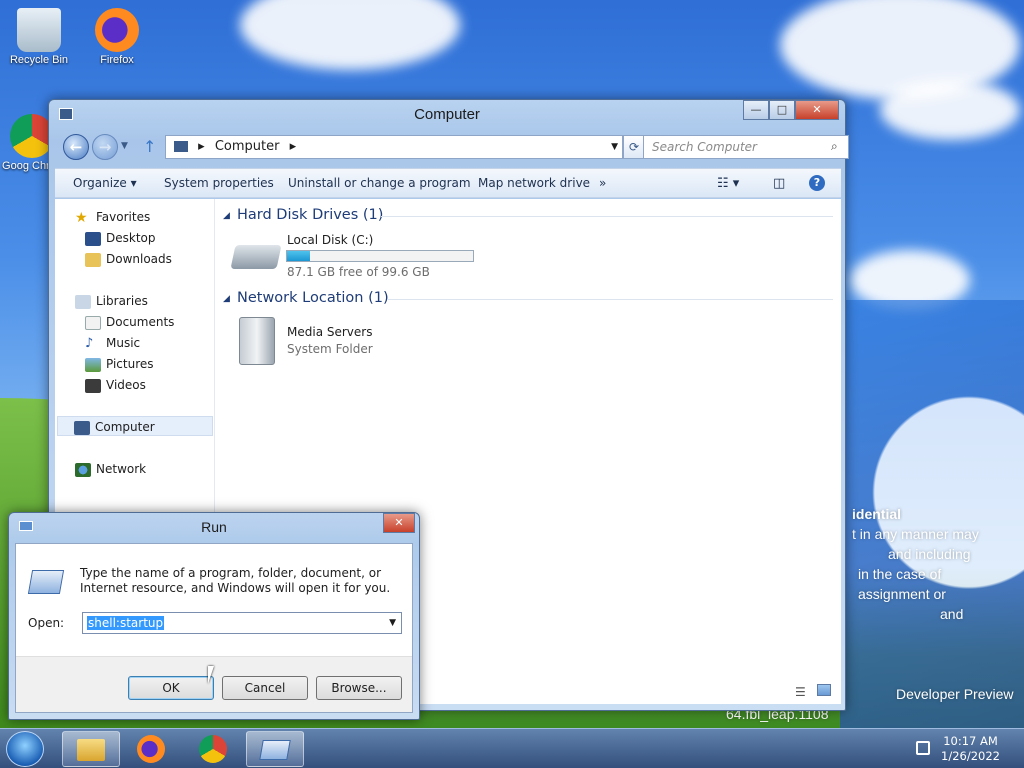 The image size is (1024, 768). What do you see at coordinates (877, 514) in the screenshot?
I see `wallpaper-text: idential` at bounding box center [877, 514].